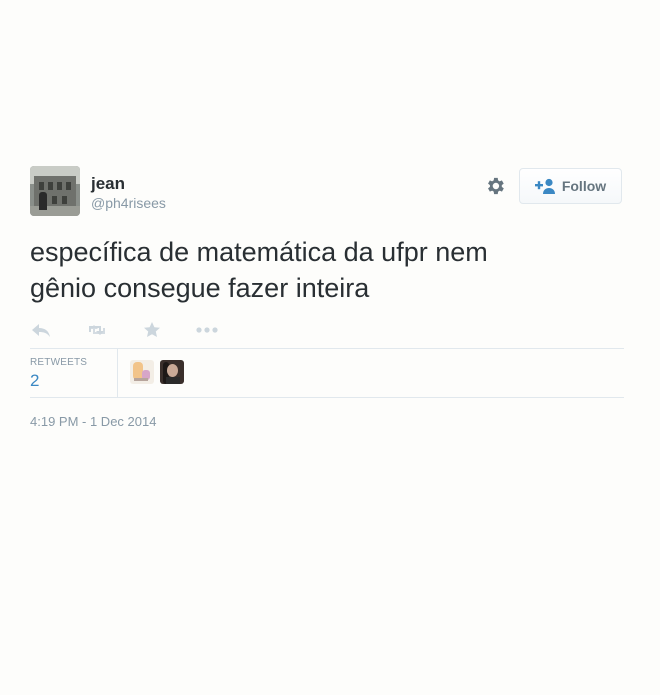  I want to click on stats-separator, so click(117, 373).